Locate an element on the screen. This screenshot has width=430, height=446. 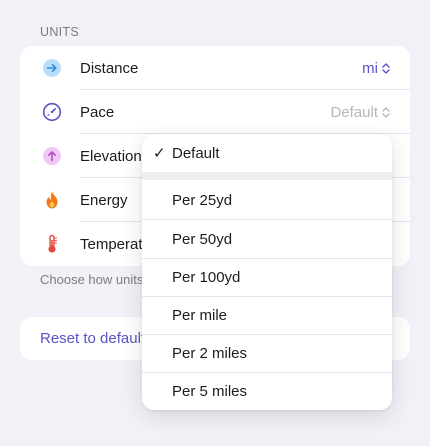
flame-icon is located at coordinates (52, 200).